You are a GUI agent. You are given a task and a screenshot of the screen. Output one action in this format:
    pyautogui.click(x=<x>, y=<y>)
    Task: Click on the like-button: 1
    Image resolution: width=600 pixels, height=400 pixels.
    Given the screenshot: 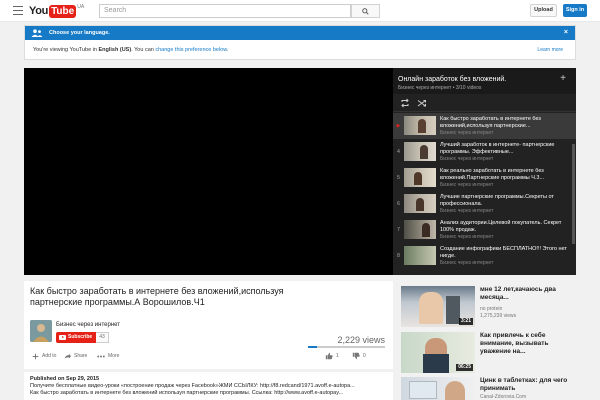 What is the action you would take?
    pyautogui.click(x=332, y=356)
    